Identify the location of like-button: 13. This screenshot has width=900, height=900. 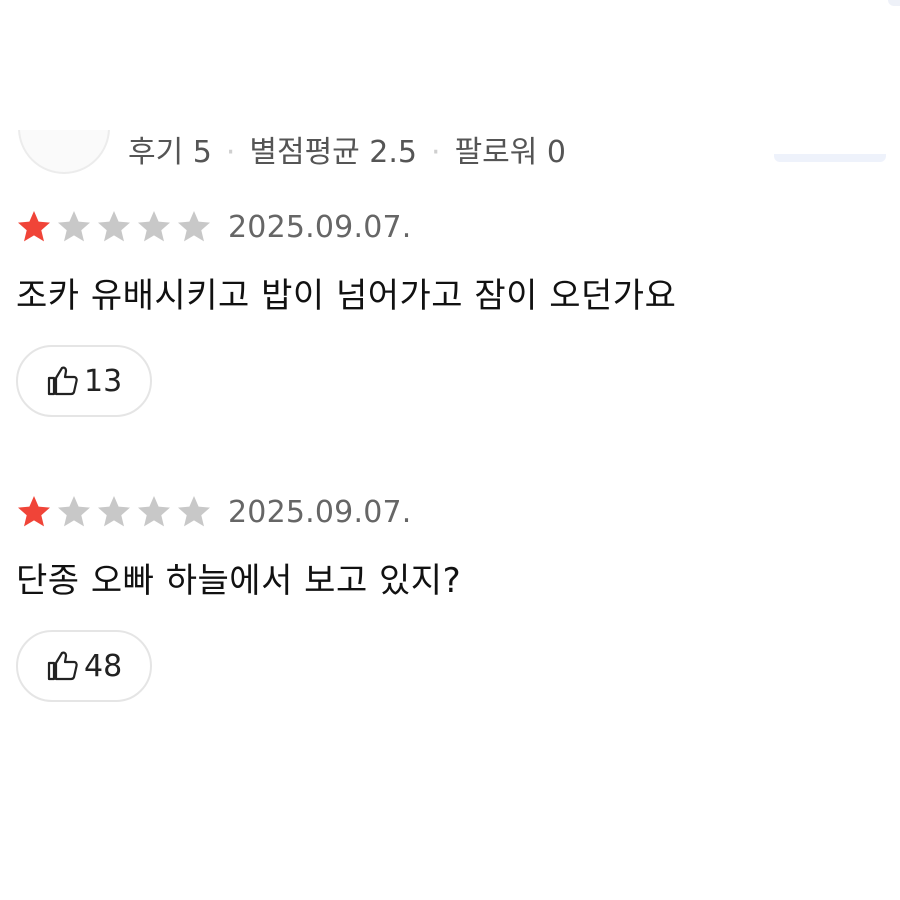
(84, 381).